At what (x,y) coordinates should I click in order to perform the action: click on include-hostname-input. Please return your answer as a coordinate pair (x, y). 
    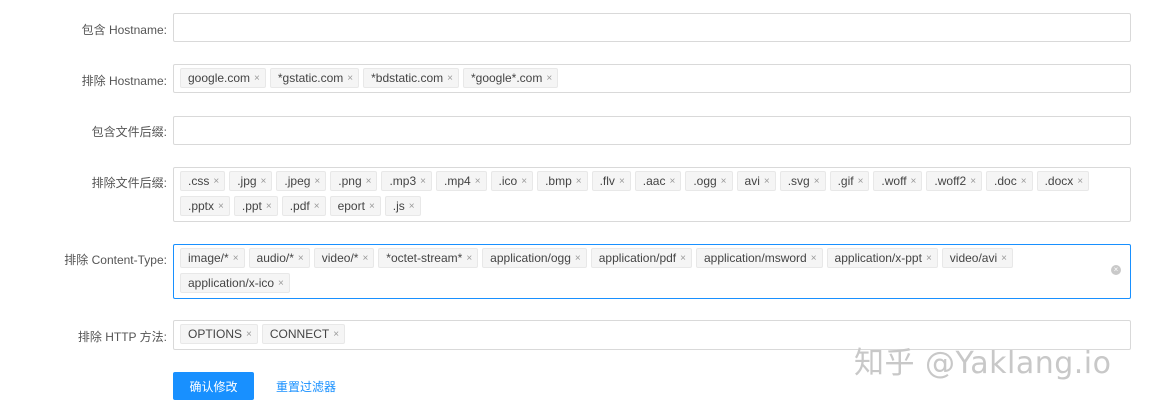
    Looking at the image, I should click on (652, 27).